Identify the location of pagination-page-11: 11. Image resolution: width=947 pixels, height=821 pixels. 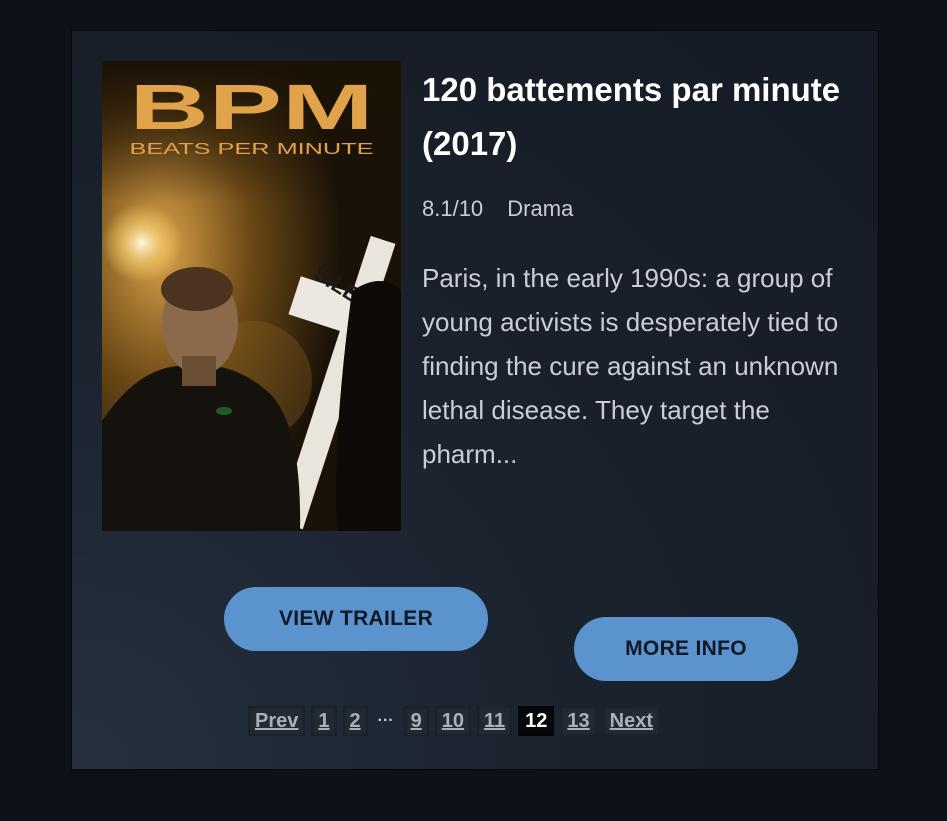
(494, 721).